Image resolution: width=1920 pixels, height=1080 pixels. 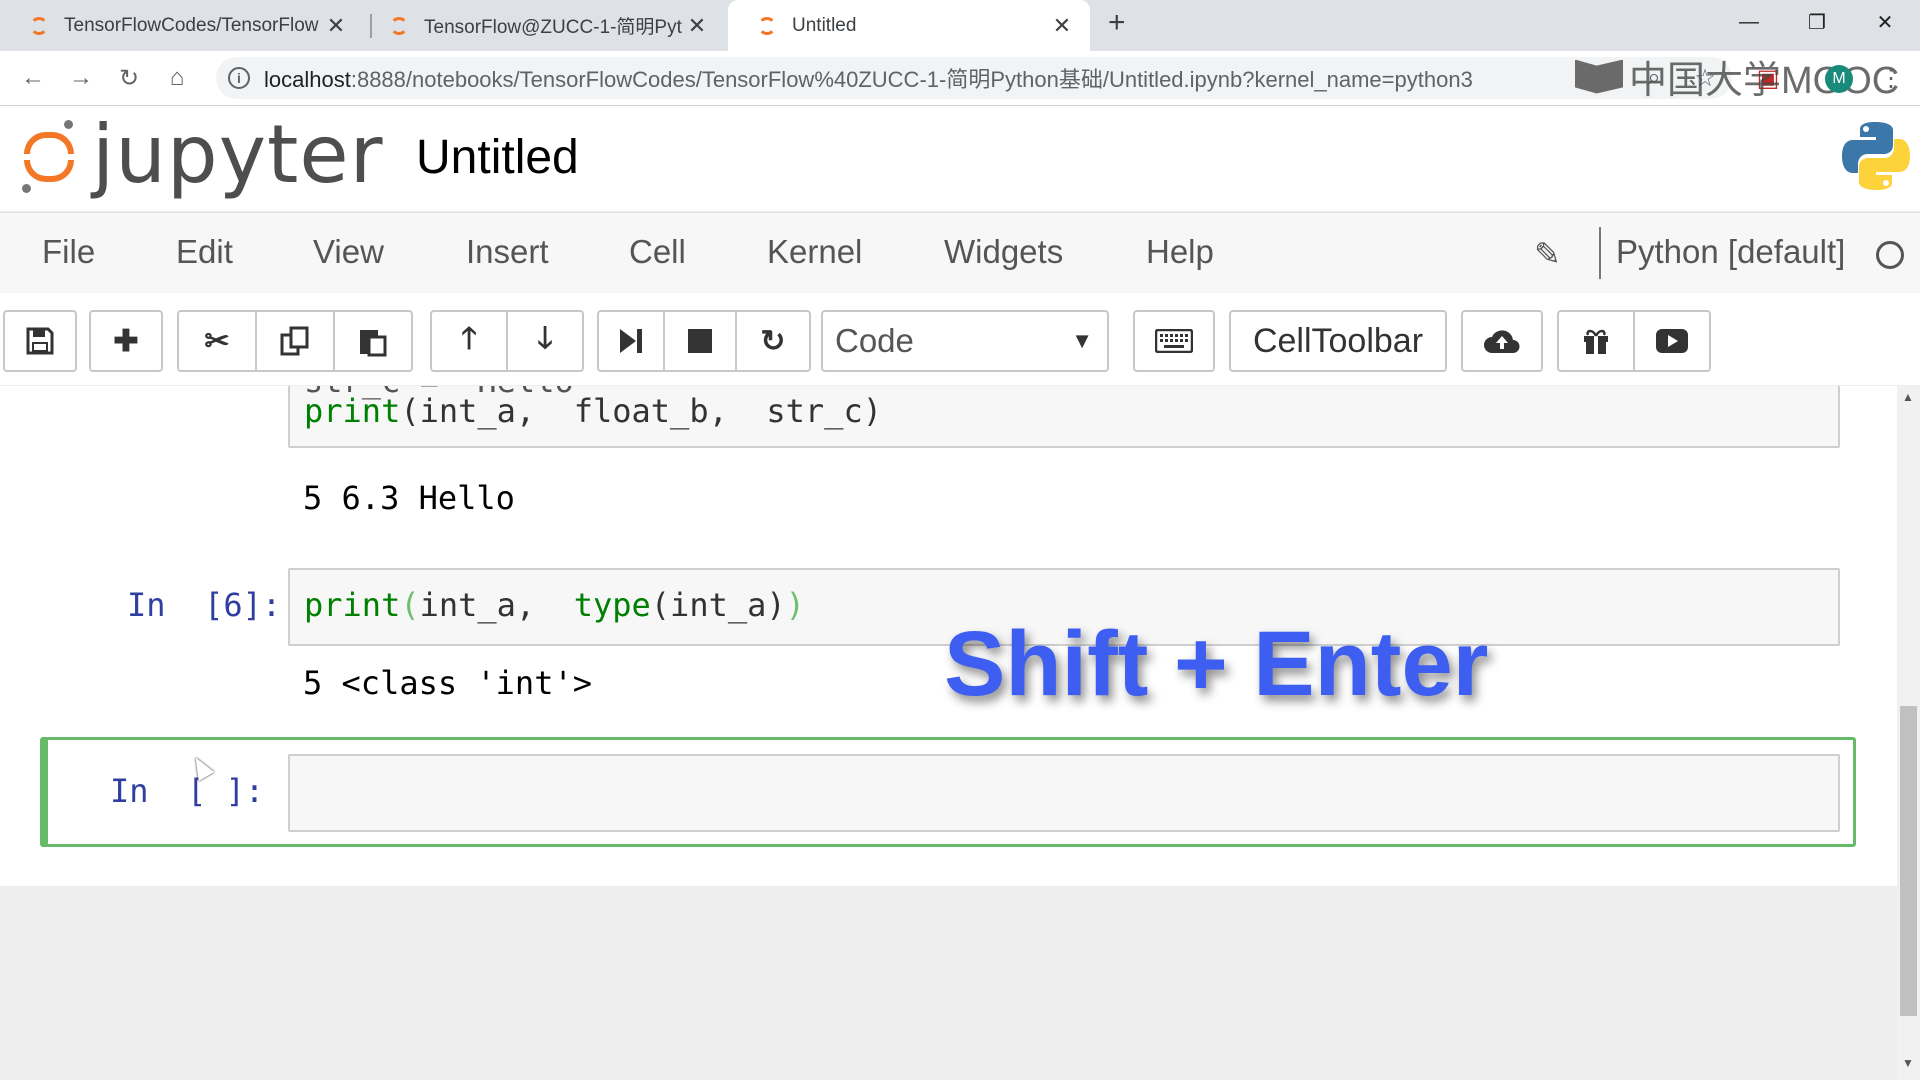 What do you see at coordinates (874, 340) in the screenshot?
I see `cell-type-value: Code` at bounding box center [874, 340].